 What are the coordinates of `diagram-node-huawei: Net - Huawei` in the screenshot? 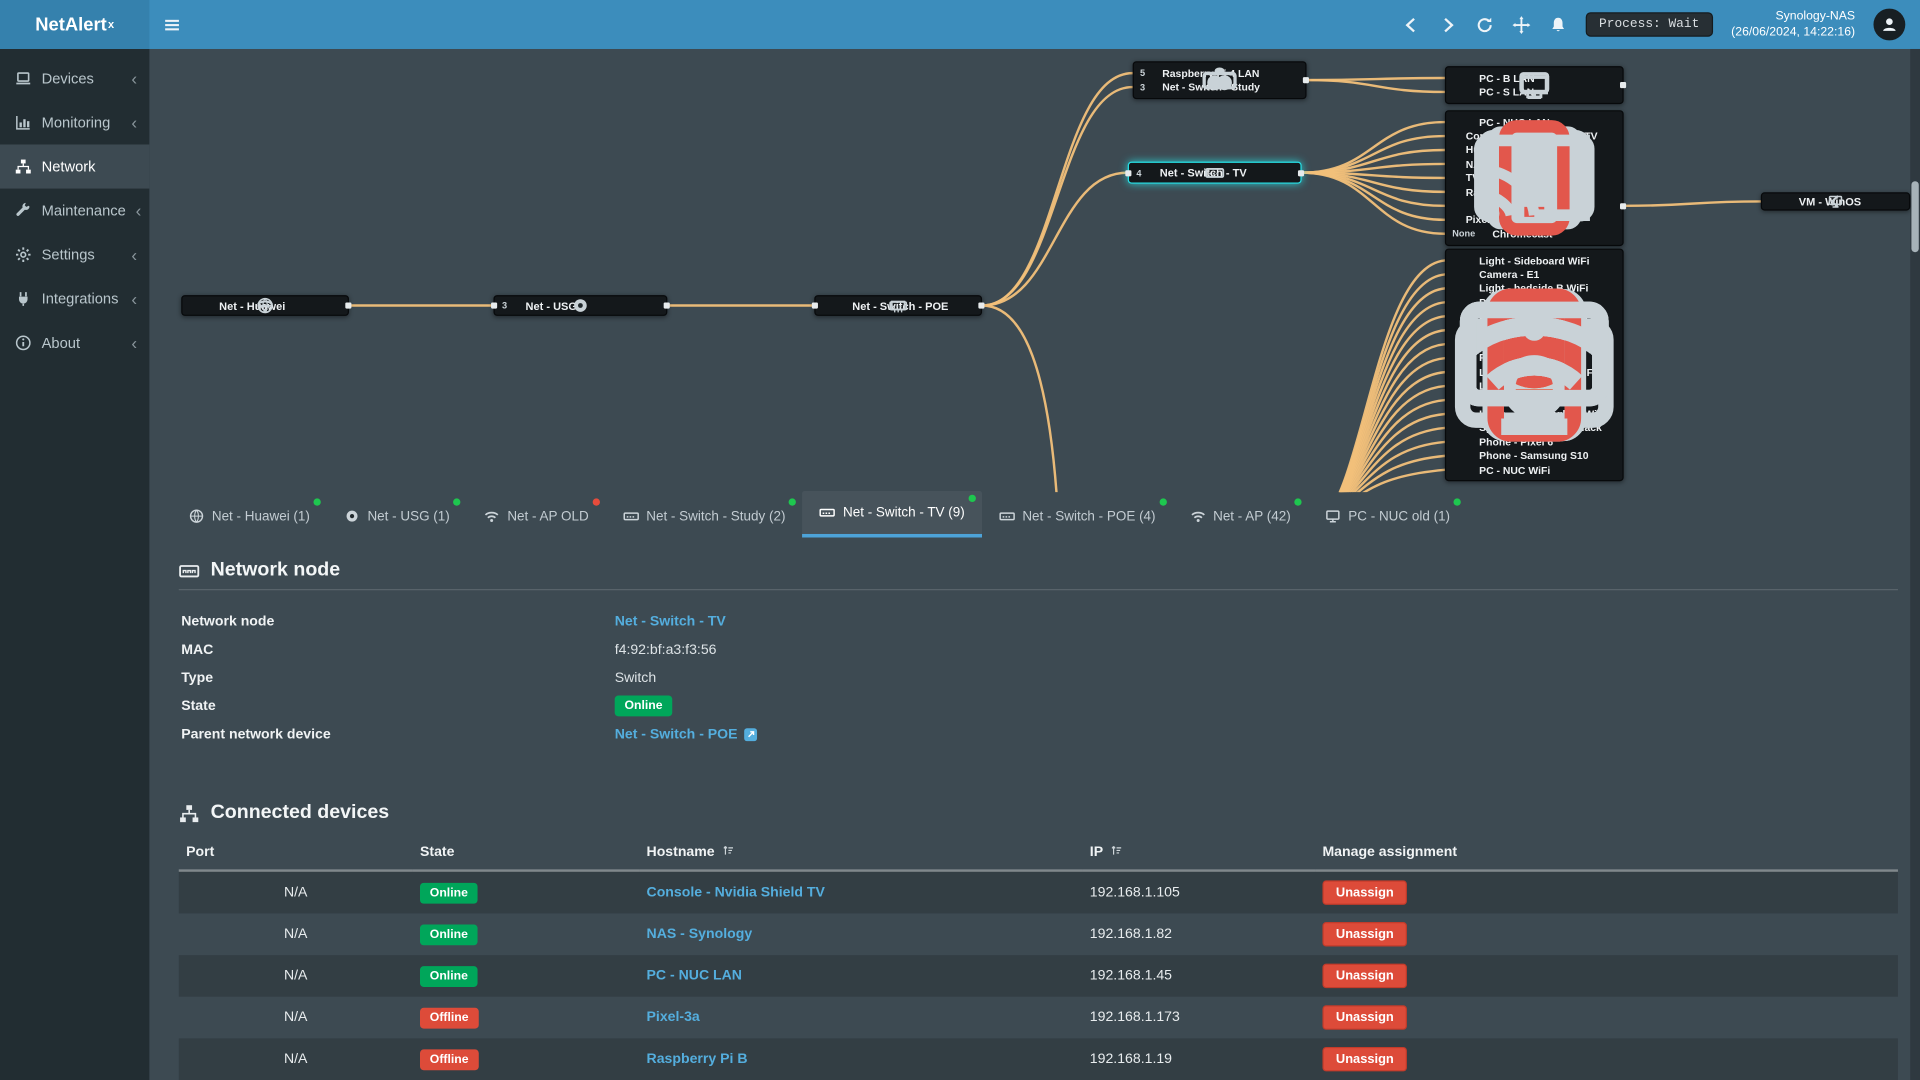 It's located at (266, 305).